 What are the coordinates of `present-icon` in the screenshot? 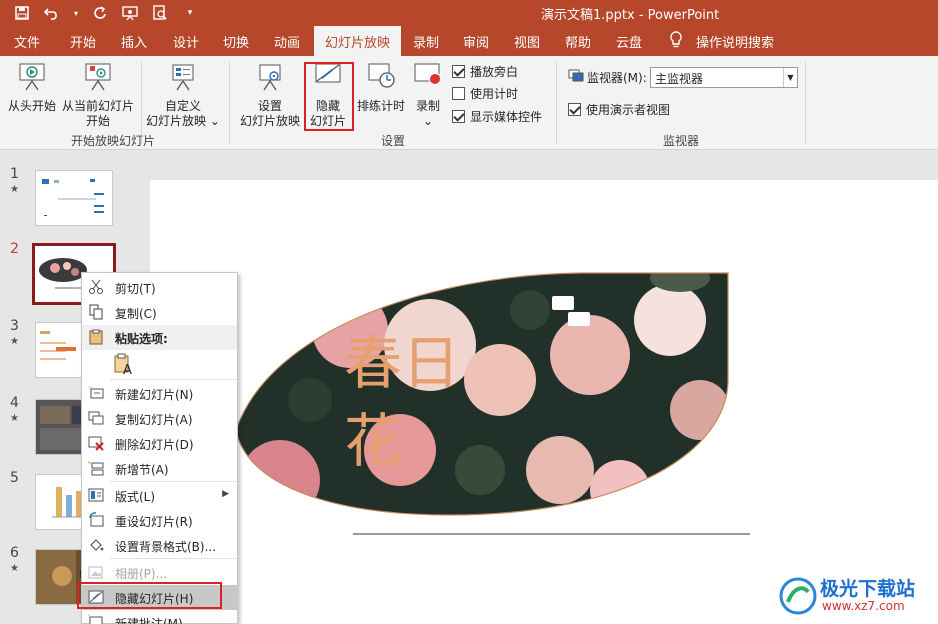 It's located at (130, 13).